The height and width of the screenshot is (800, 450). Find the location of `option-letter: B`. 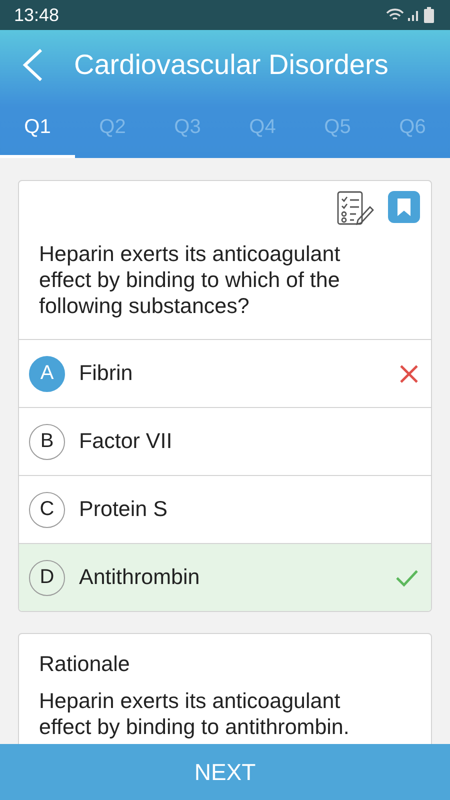

option-letter: B is located at coordinates (47, 442).